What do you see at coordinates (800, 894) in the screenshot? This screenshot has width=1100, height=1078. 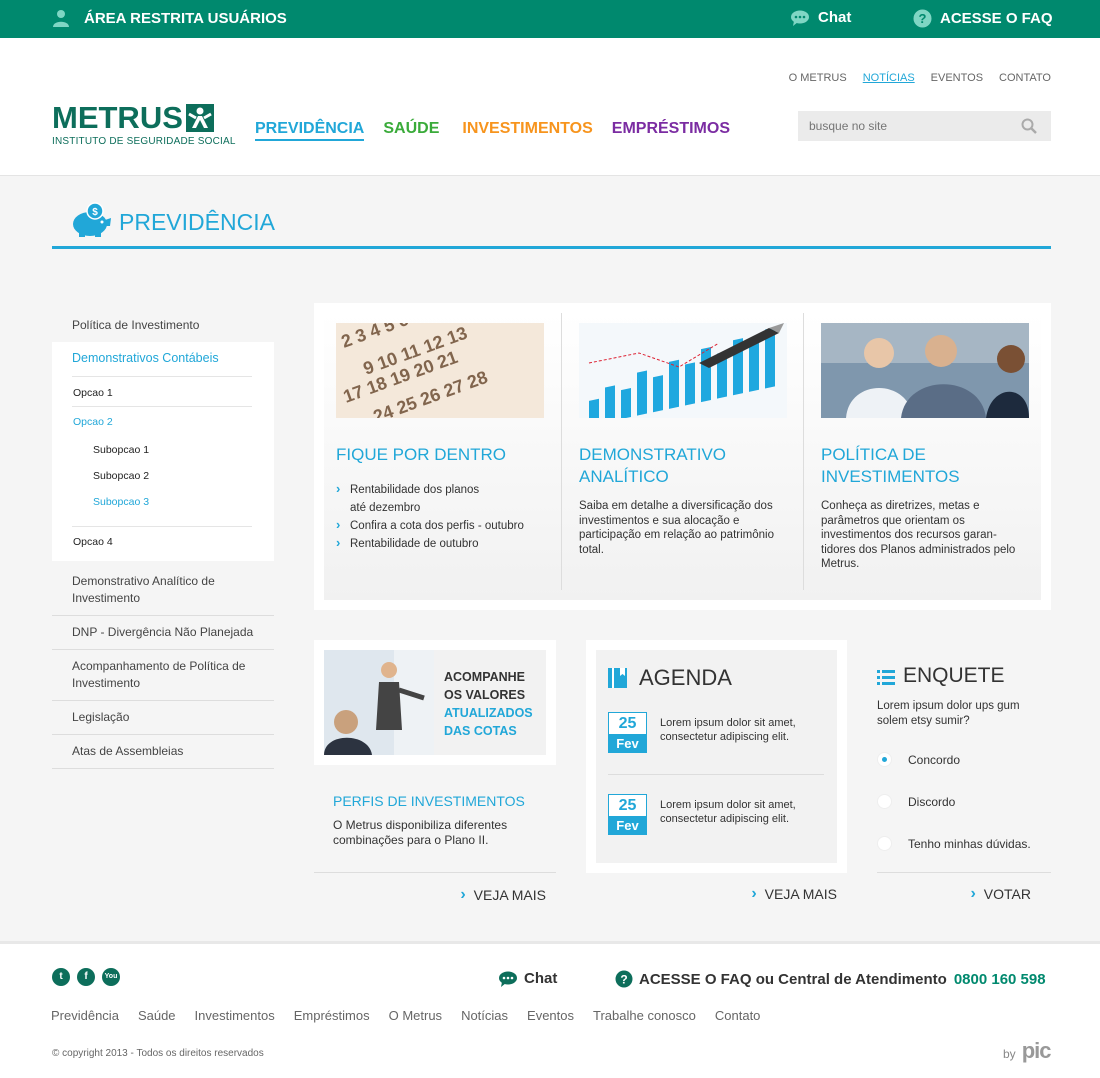 I see `veja-mais-label: VEJA MAIS` at bounding box center [800, 894].